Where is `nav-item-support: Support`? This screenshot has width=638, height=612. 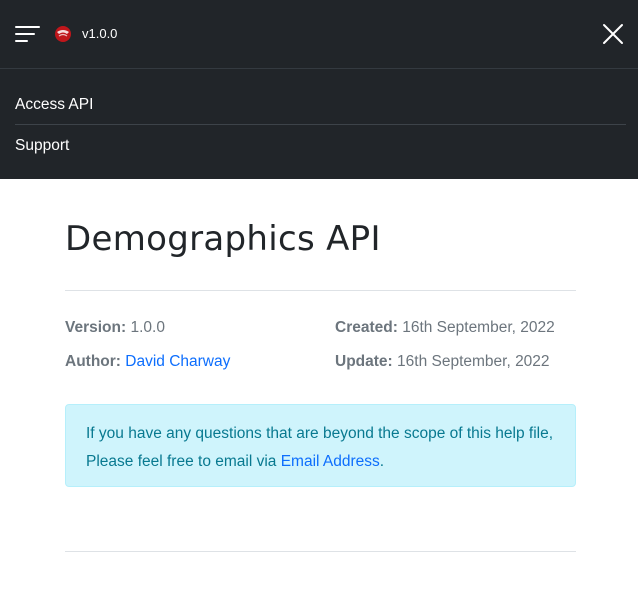 nav-item-support: Support is located at coordinates (42, 146).